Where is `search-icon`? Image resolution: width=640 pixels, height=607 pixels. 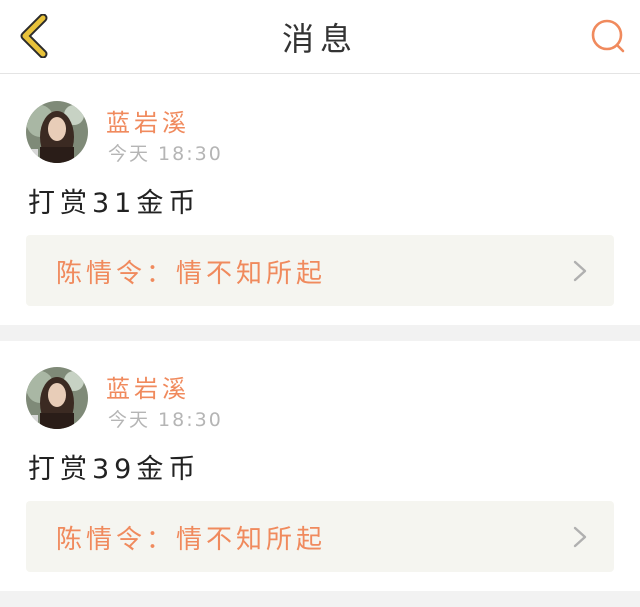
search-icon is located at coordinates (608, 36).